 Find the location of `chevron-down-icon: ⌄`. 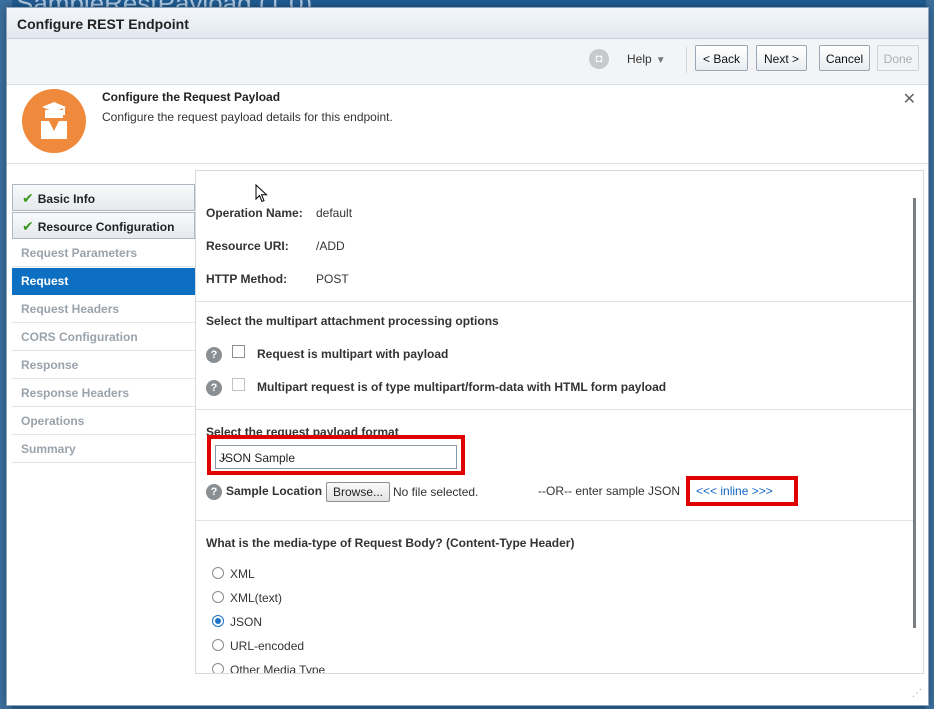

chevron-down-icon: ⌄ is located at coordinates (224, 456).